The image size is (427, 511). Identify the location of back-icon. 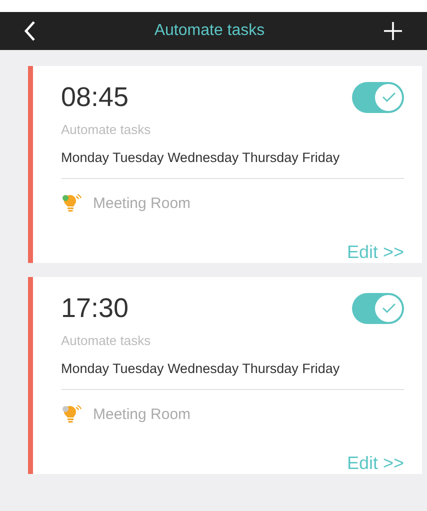
(30, 31).